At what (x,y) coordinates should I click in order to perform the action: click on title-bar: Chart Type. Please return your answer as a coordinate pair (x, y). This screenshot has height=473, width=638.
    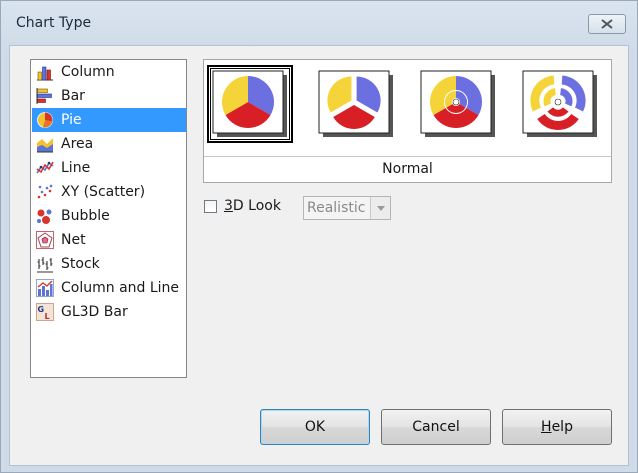
    Looking at the image, I should click on (319, 22).